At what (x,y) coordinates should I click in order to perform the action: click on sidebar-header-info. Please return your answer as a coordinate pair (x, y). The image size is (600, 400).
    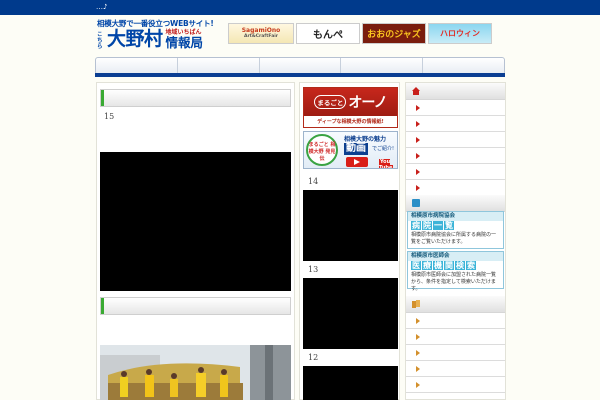
    Looking at the image, I should click on (455, 203).